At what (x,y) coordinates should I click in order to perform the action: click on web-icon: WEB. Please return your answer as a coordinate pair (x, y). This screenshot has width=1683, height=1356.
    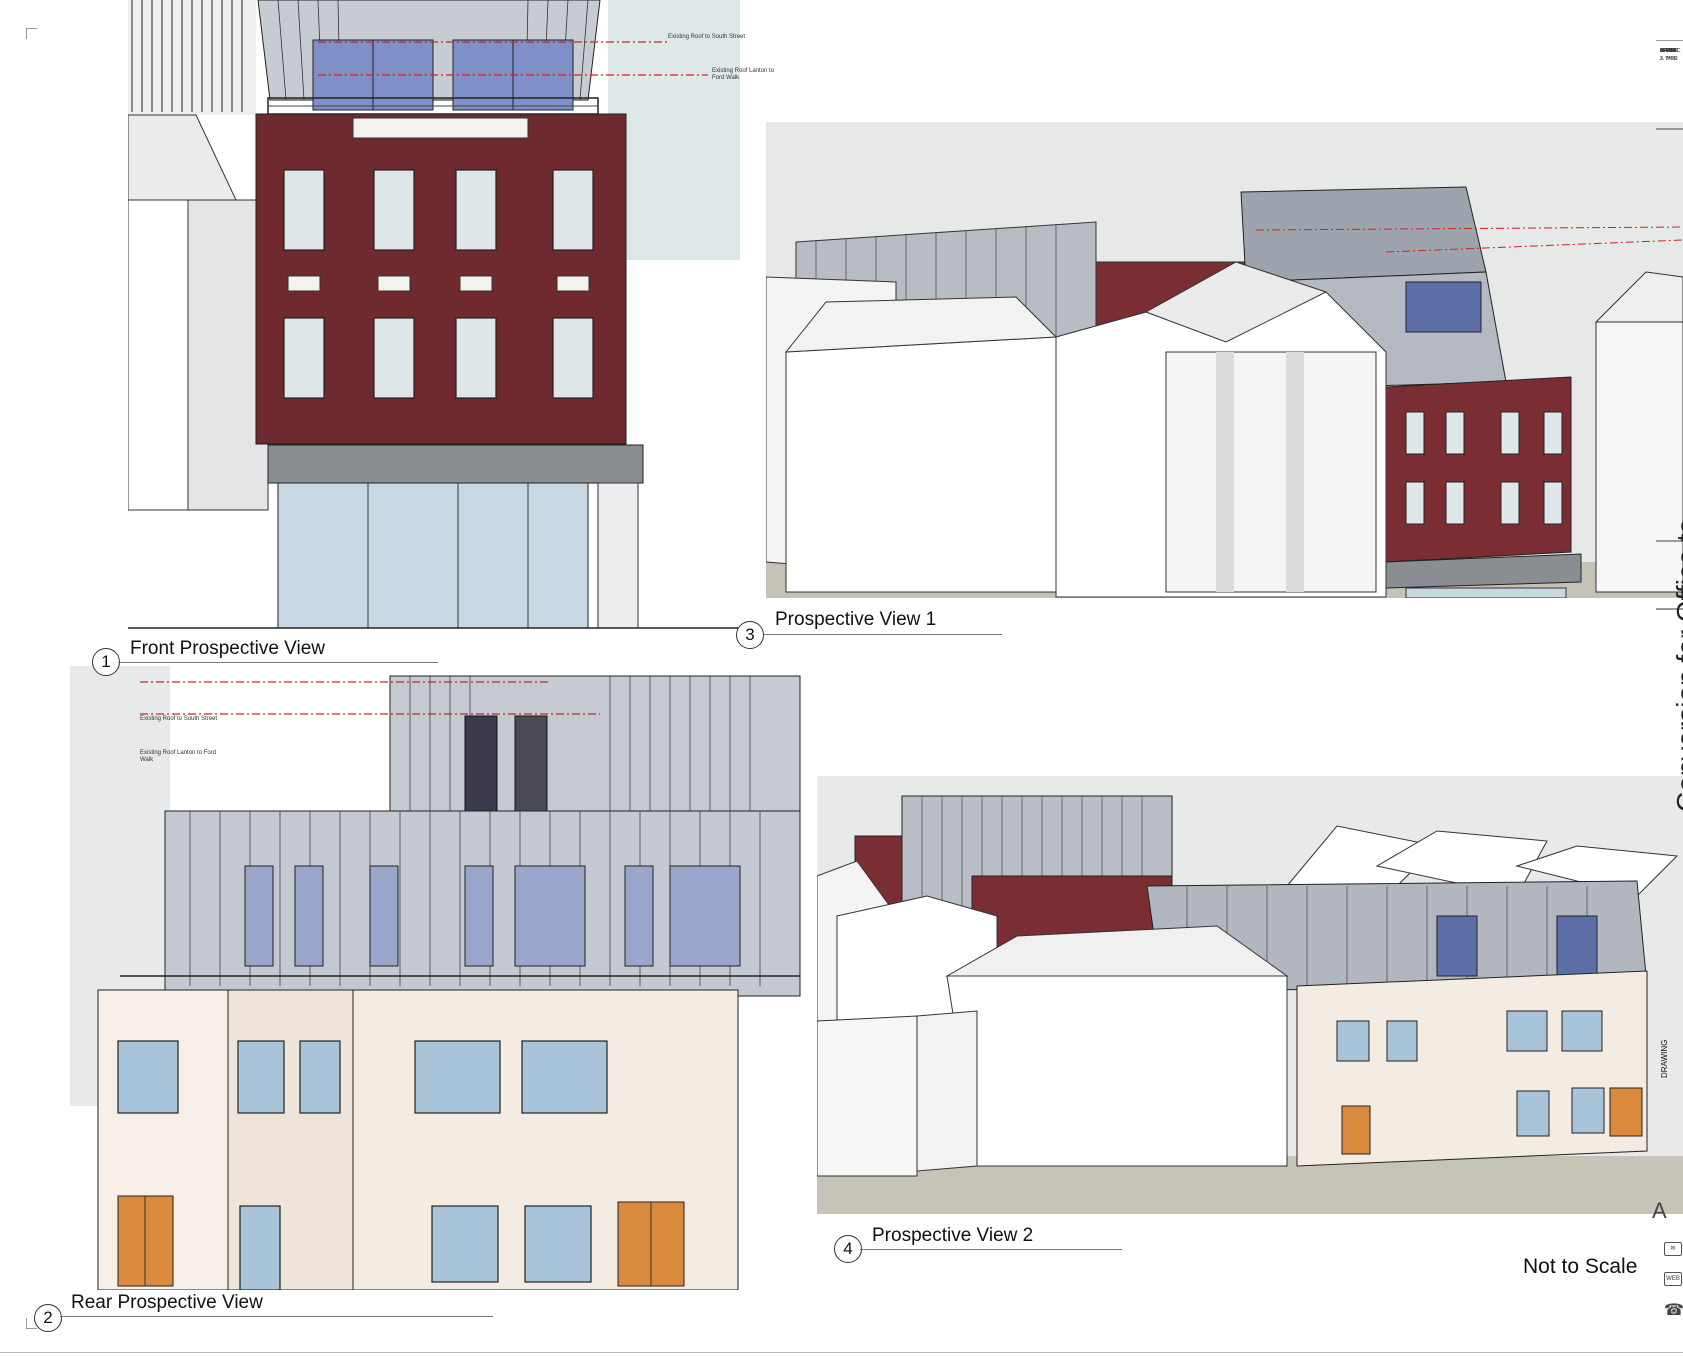
    Looking at the image, I should click on (1673, 1279).